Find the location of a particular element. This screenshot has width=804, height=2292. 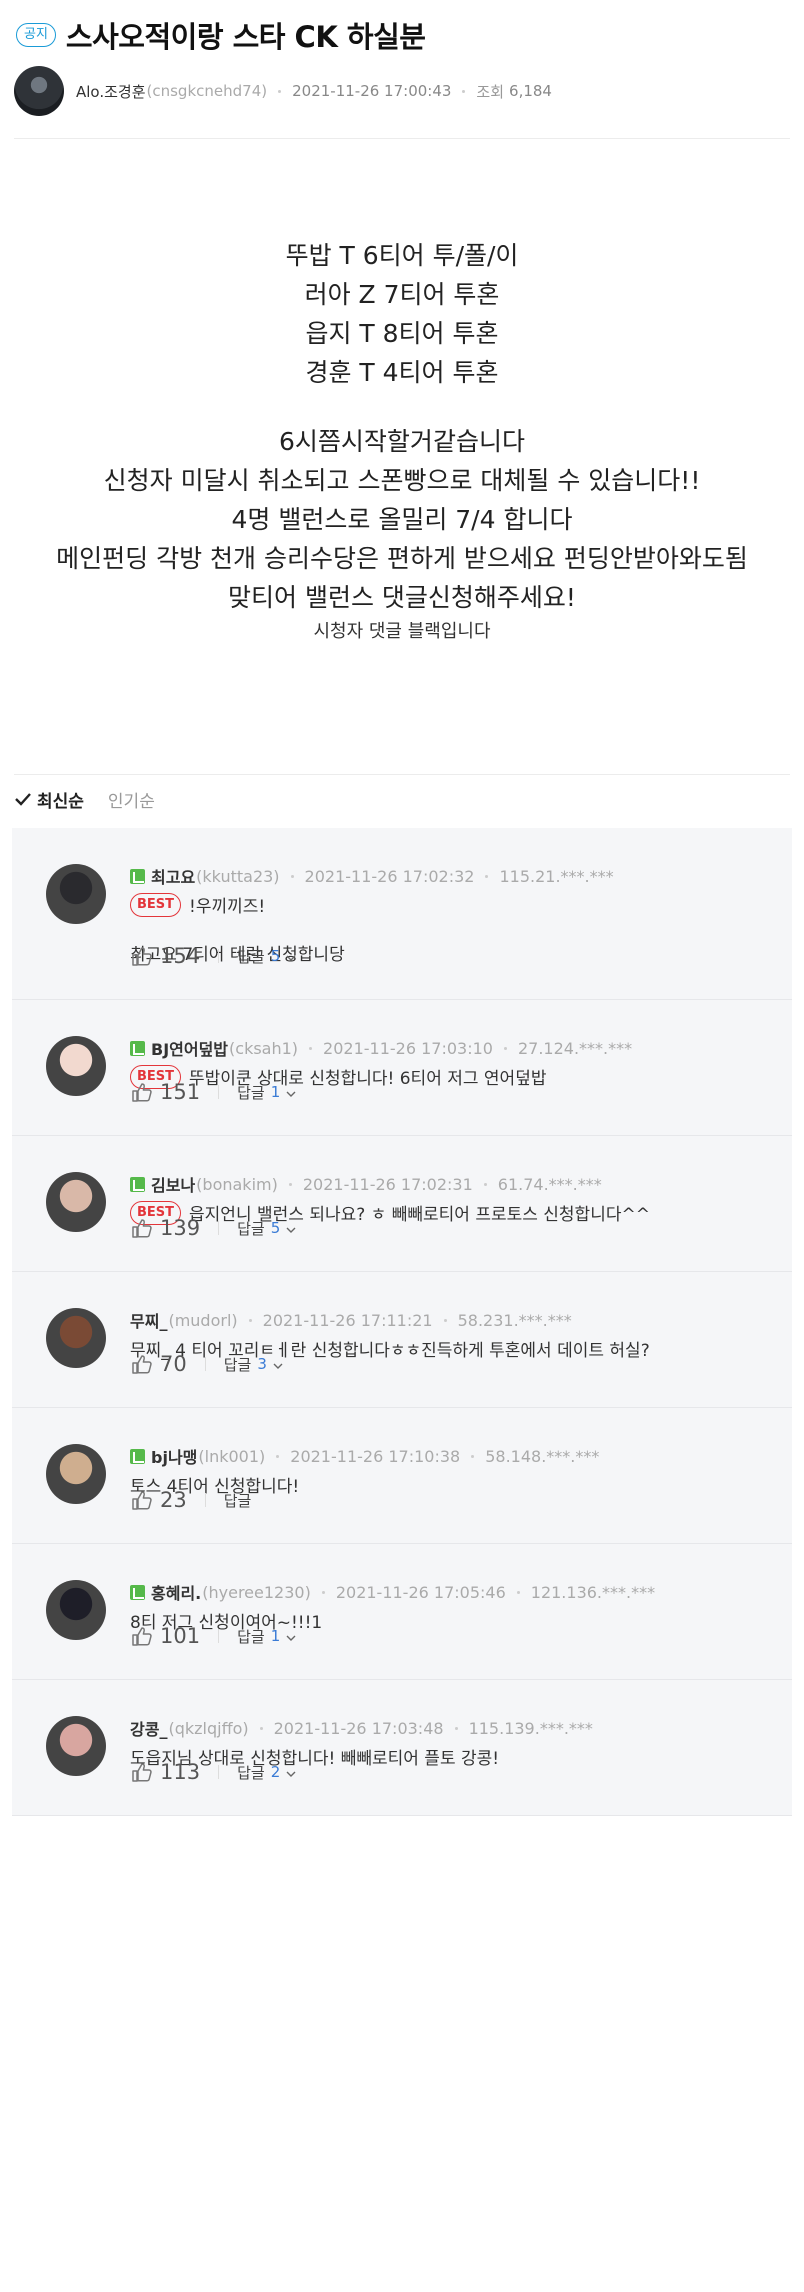

post-line: 4명 밸런스로 올밀리 7/4 합니다 is located at coordinates (402, 519).